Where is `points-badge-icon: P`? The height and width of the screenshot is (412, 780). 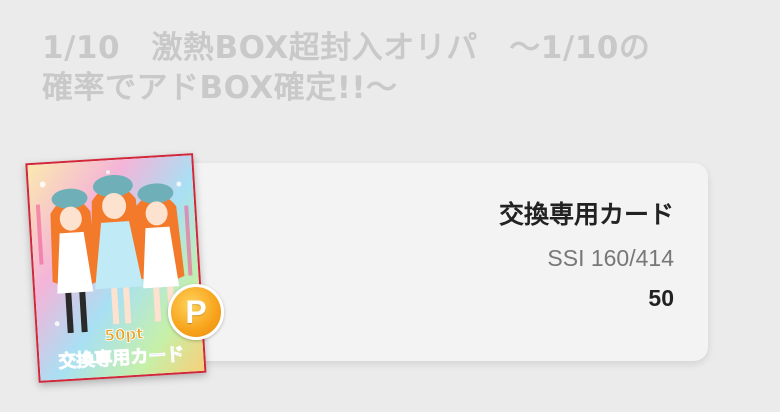
points-badge-icon: P is located at coordinates (196, 312).